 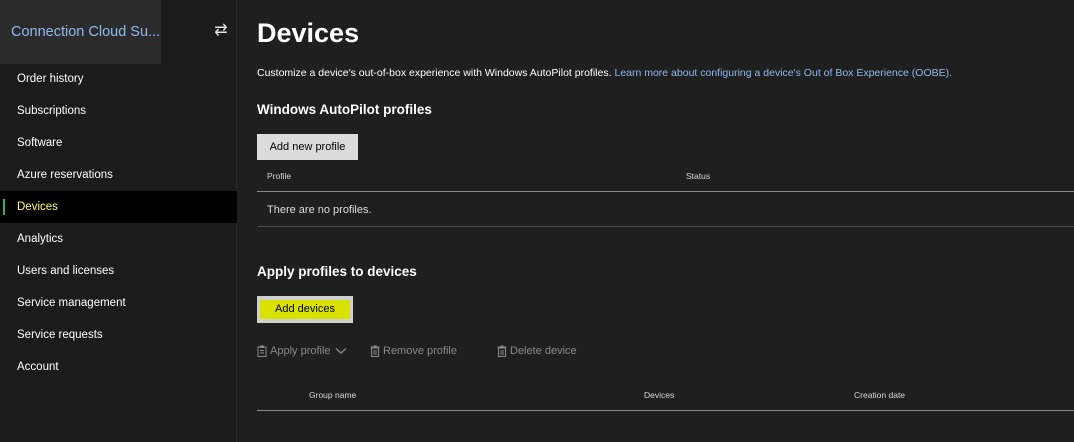 What do you see at coordinates (665, 226) in the screenshot?
I see `profiles-table-bottom-divider` at bounding box center [665, 226].